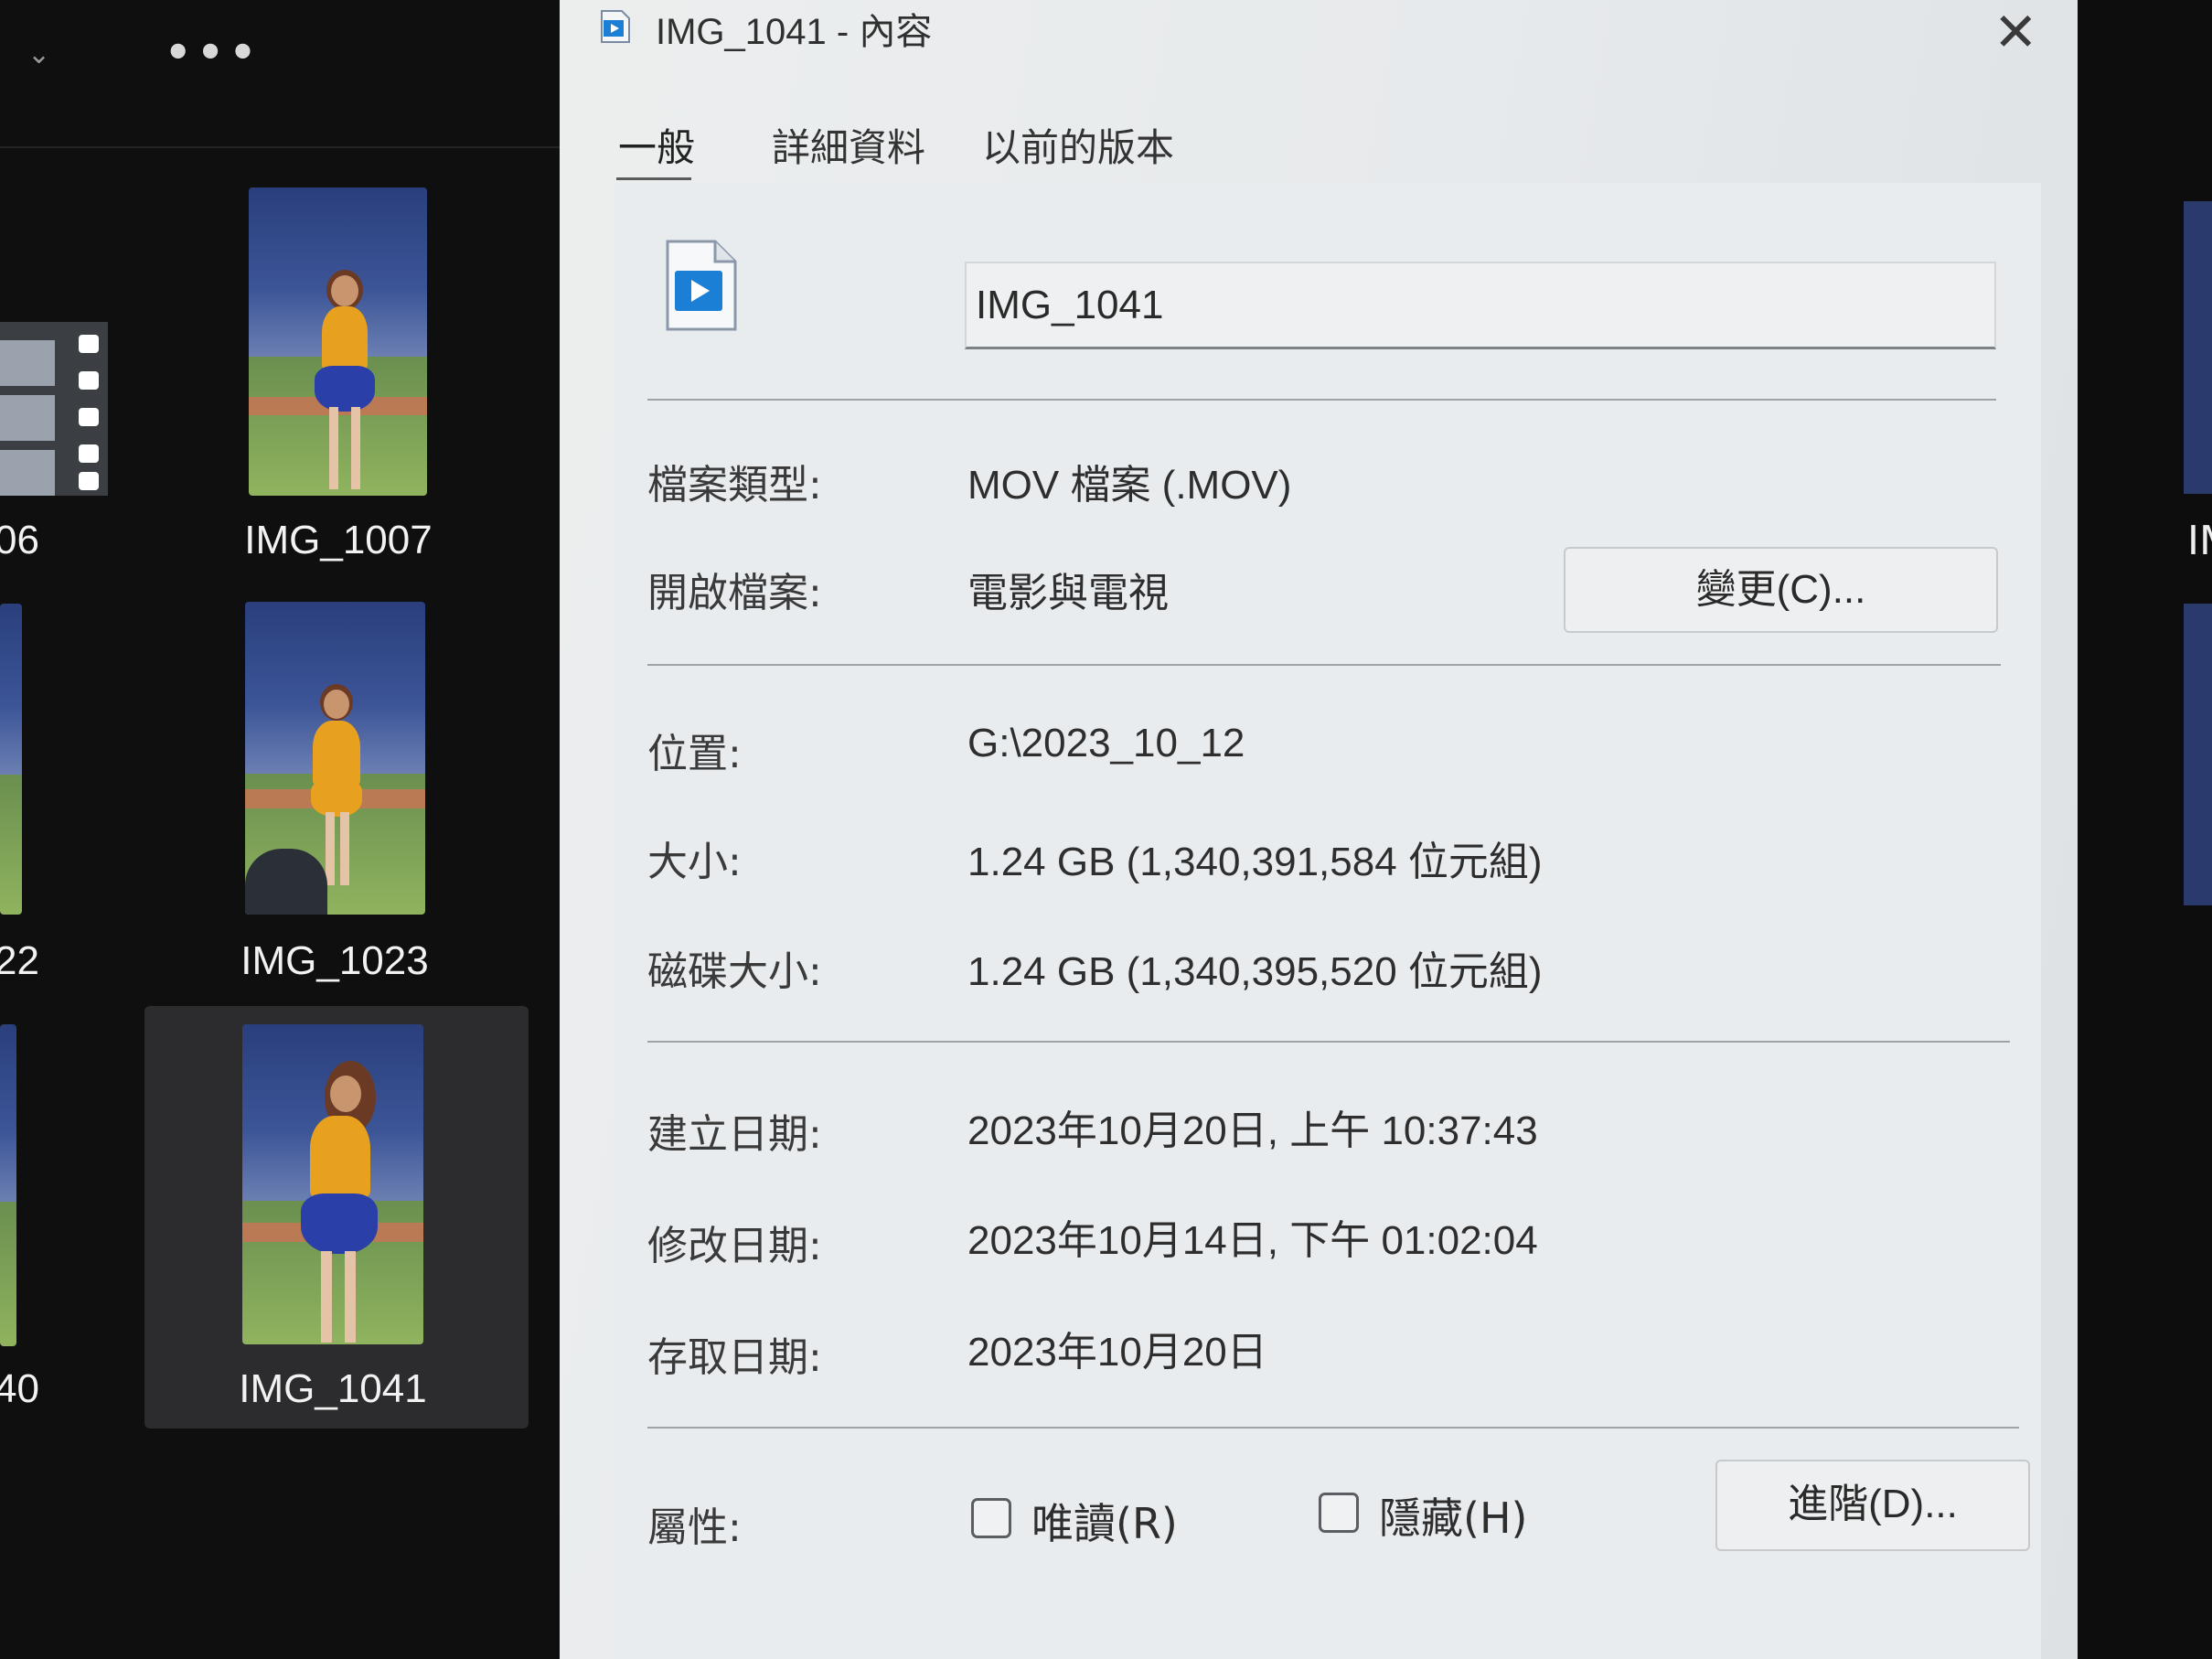 This screenshot has height=1659, width=2212. What do you see at coordinates (694, 862) in the screenshot?
I see `size-label: 大小:` at bounding box center [694, 862].